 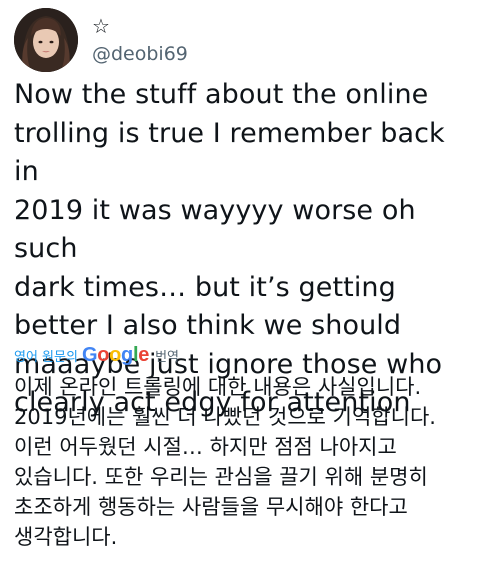 I want to click on translation-label: 번역, so click(x=167, y=357).